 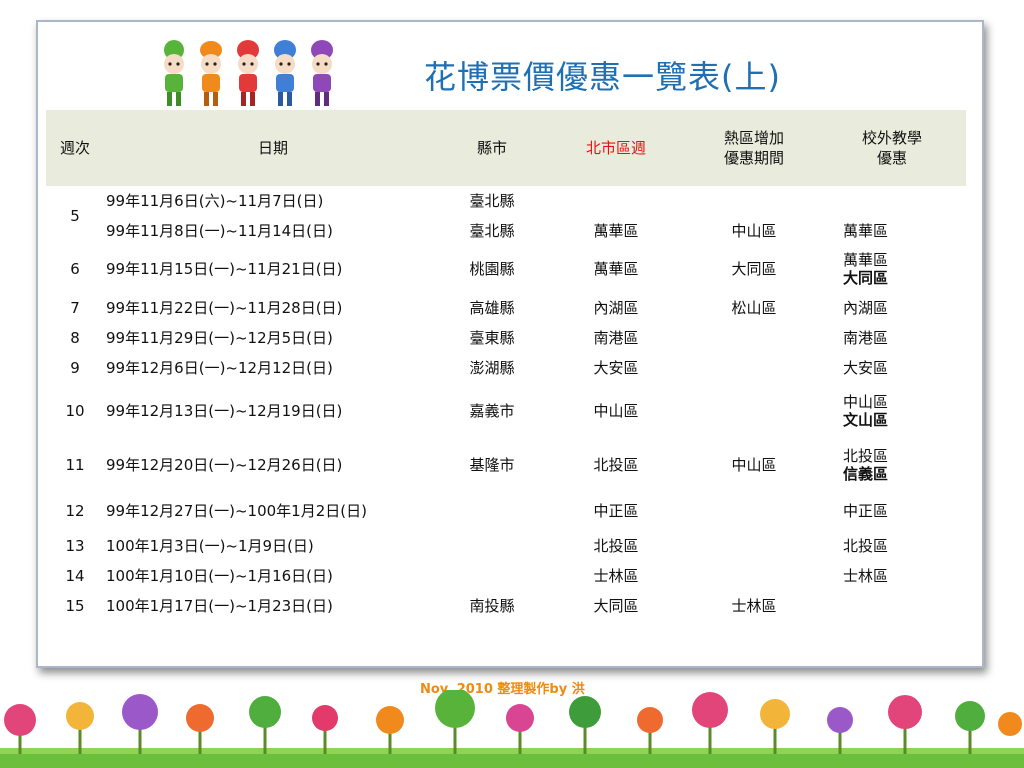 What do you see at coordinates (866, 420) in the screenshot?
I see `field-trip-district: 文山區` at bounding box center [866, 420].